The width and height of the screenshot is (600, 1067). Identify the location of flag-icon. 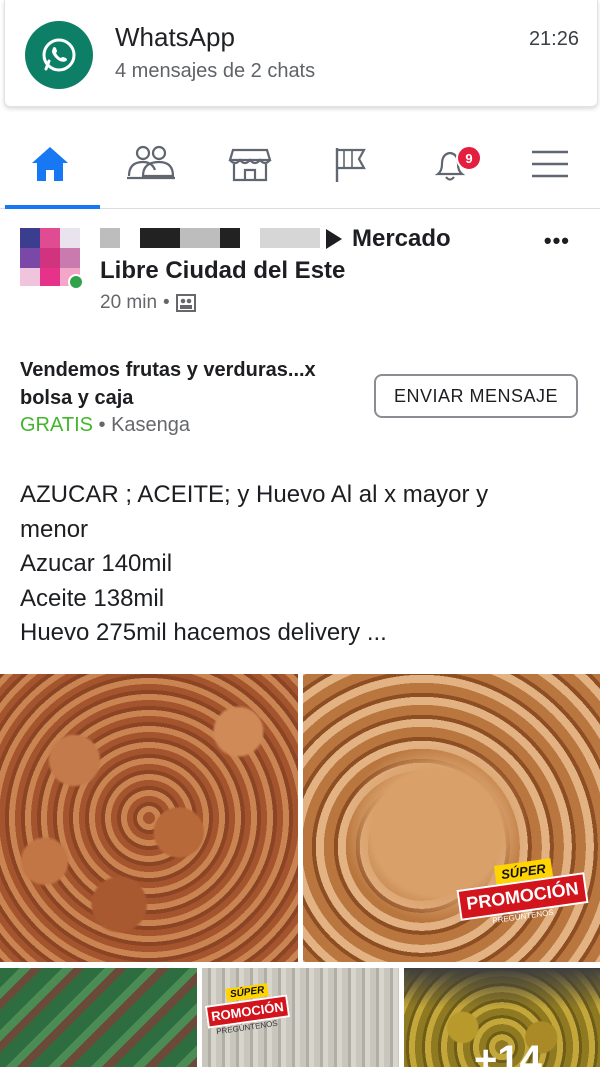
(350, 165).